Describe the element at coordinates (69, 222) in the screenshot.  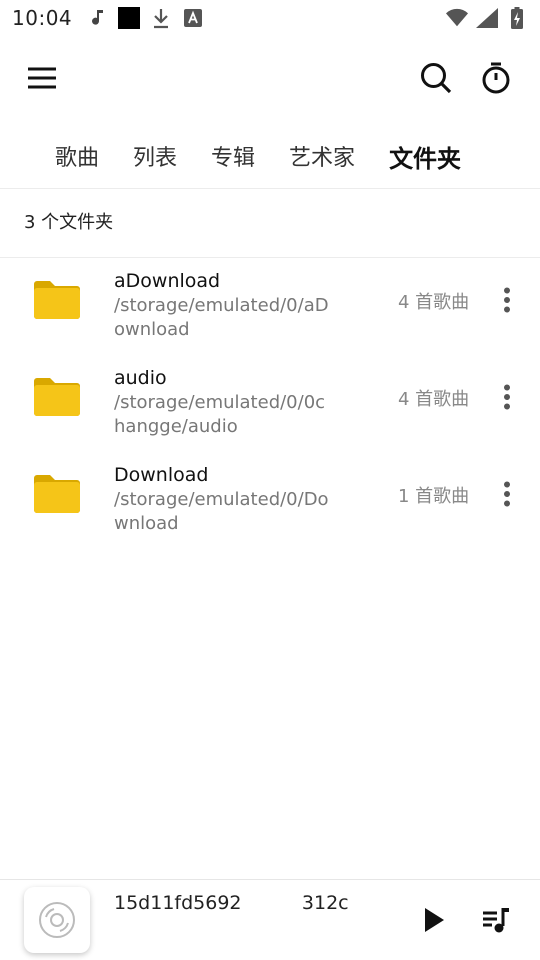
I see `folder-count-label: 3 个文件夹` at that location.